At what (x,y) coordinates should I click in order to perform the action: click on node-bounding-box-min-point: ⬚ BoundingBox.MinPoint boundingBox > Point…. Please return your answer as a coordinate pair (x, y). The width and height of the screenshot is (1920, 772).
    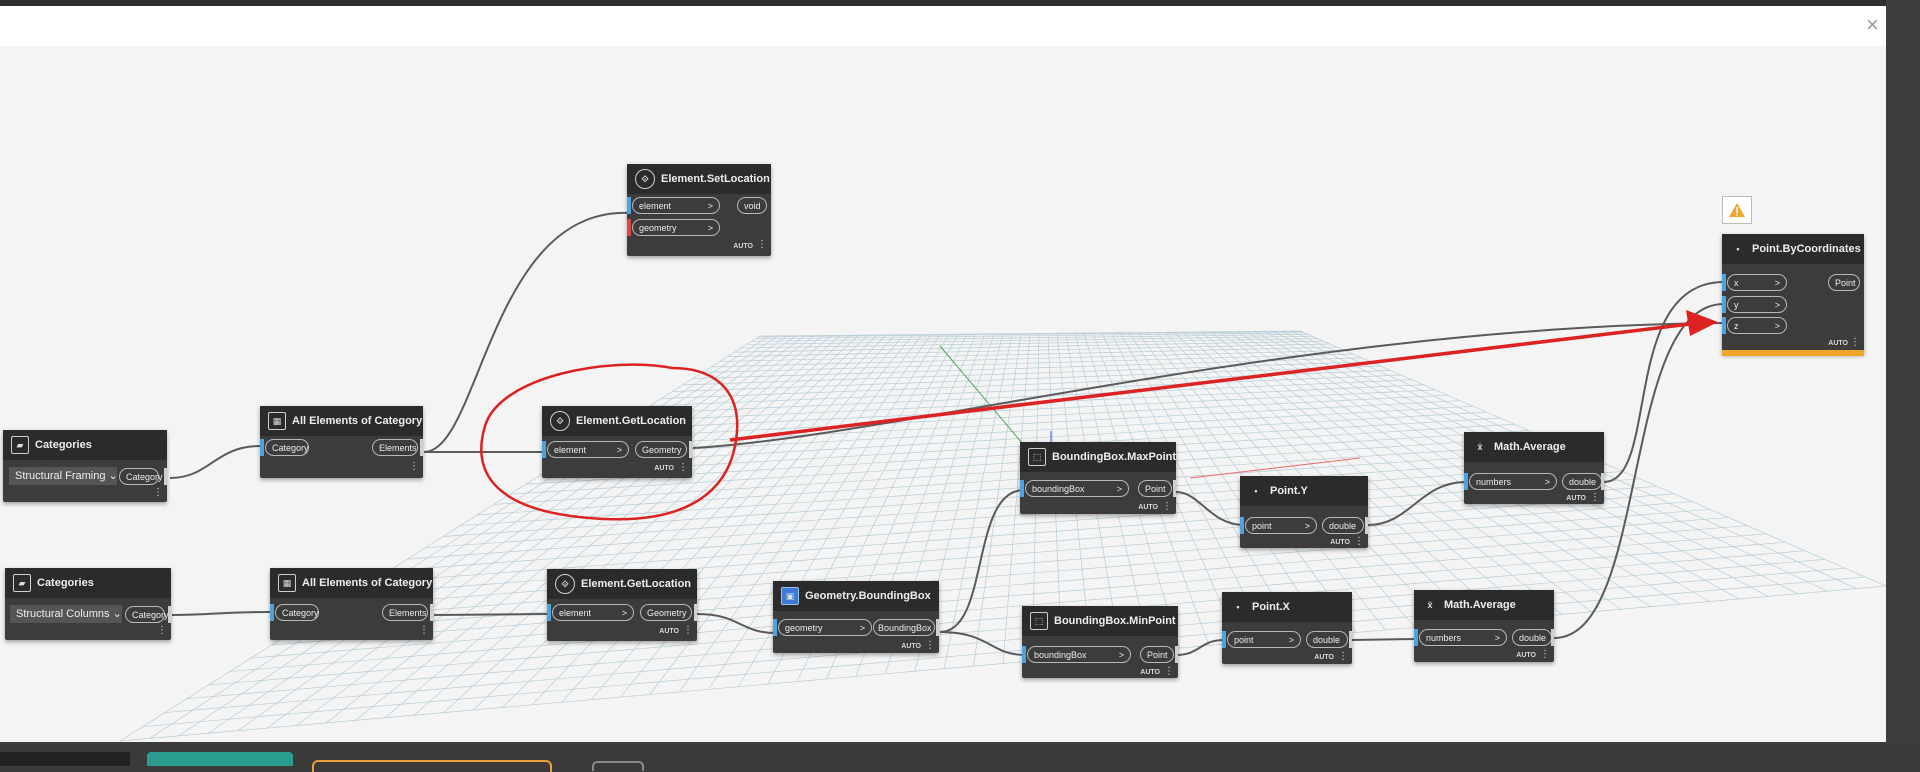
    Looking at the image, I should click on (1100, 642).